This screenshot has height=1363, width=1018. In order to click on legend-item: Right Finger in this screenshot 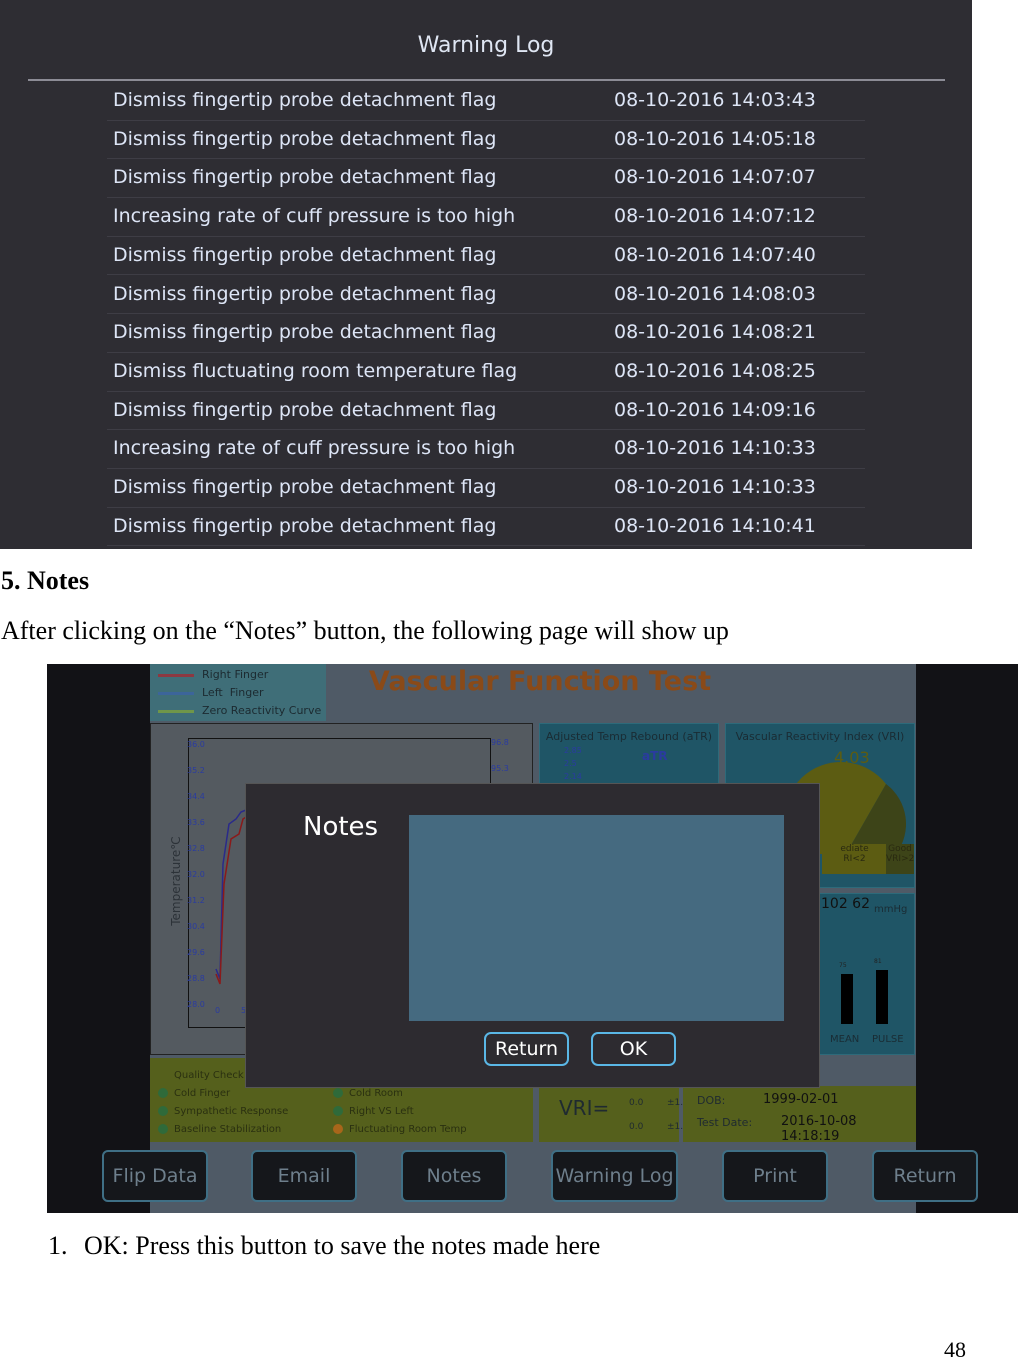, I will do `click(213, 674)`.